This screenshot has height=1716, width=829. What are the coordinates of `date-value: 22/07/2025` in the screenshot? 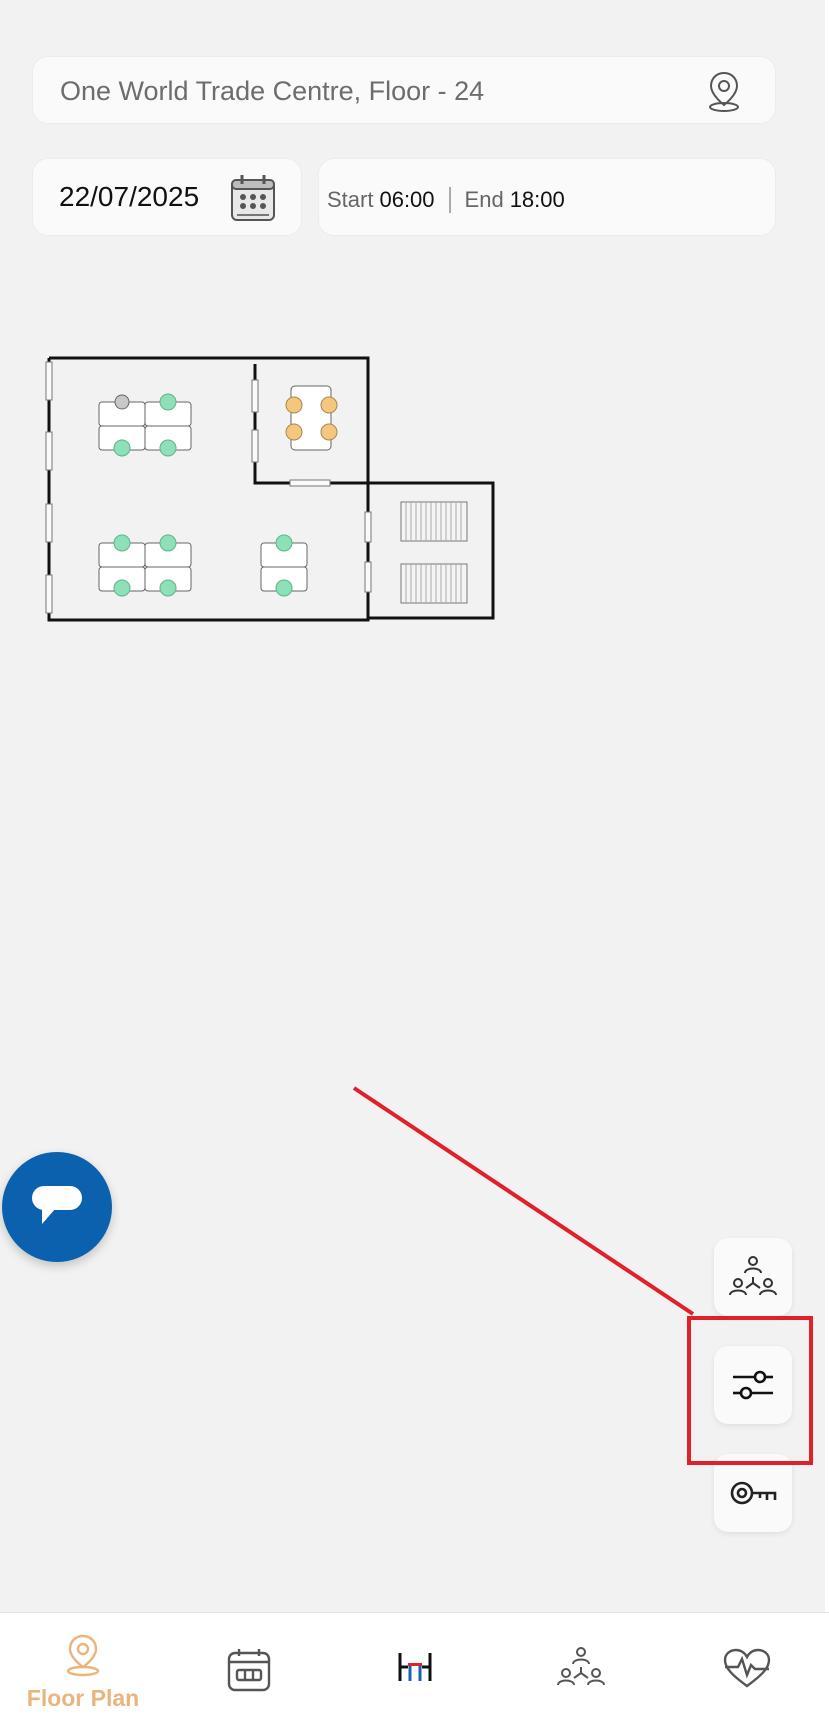 It's located at (129, 196).